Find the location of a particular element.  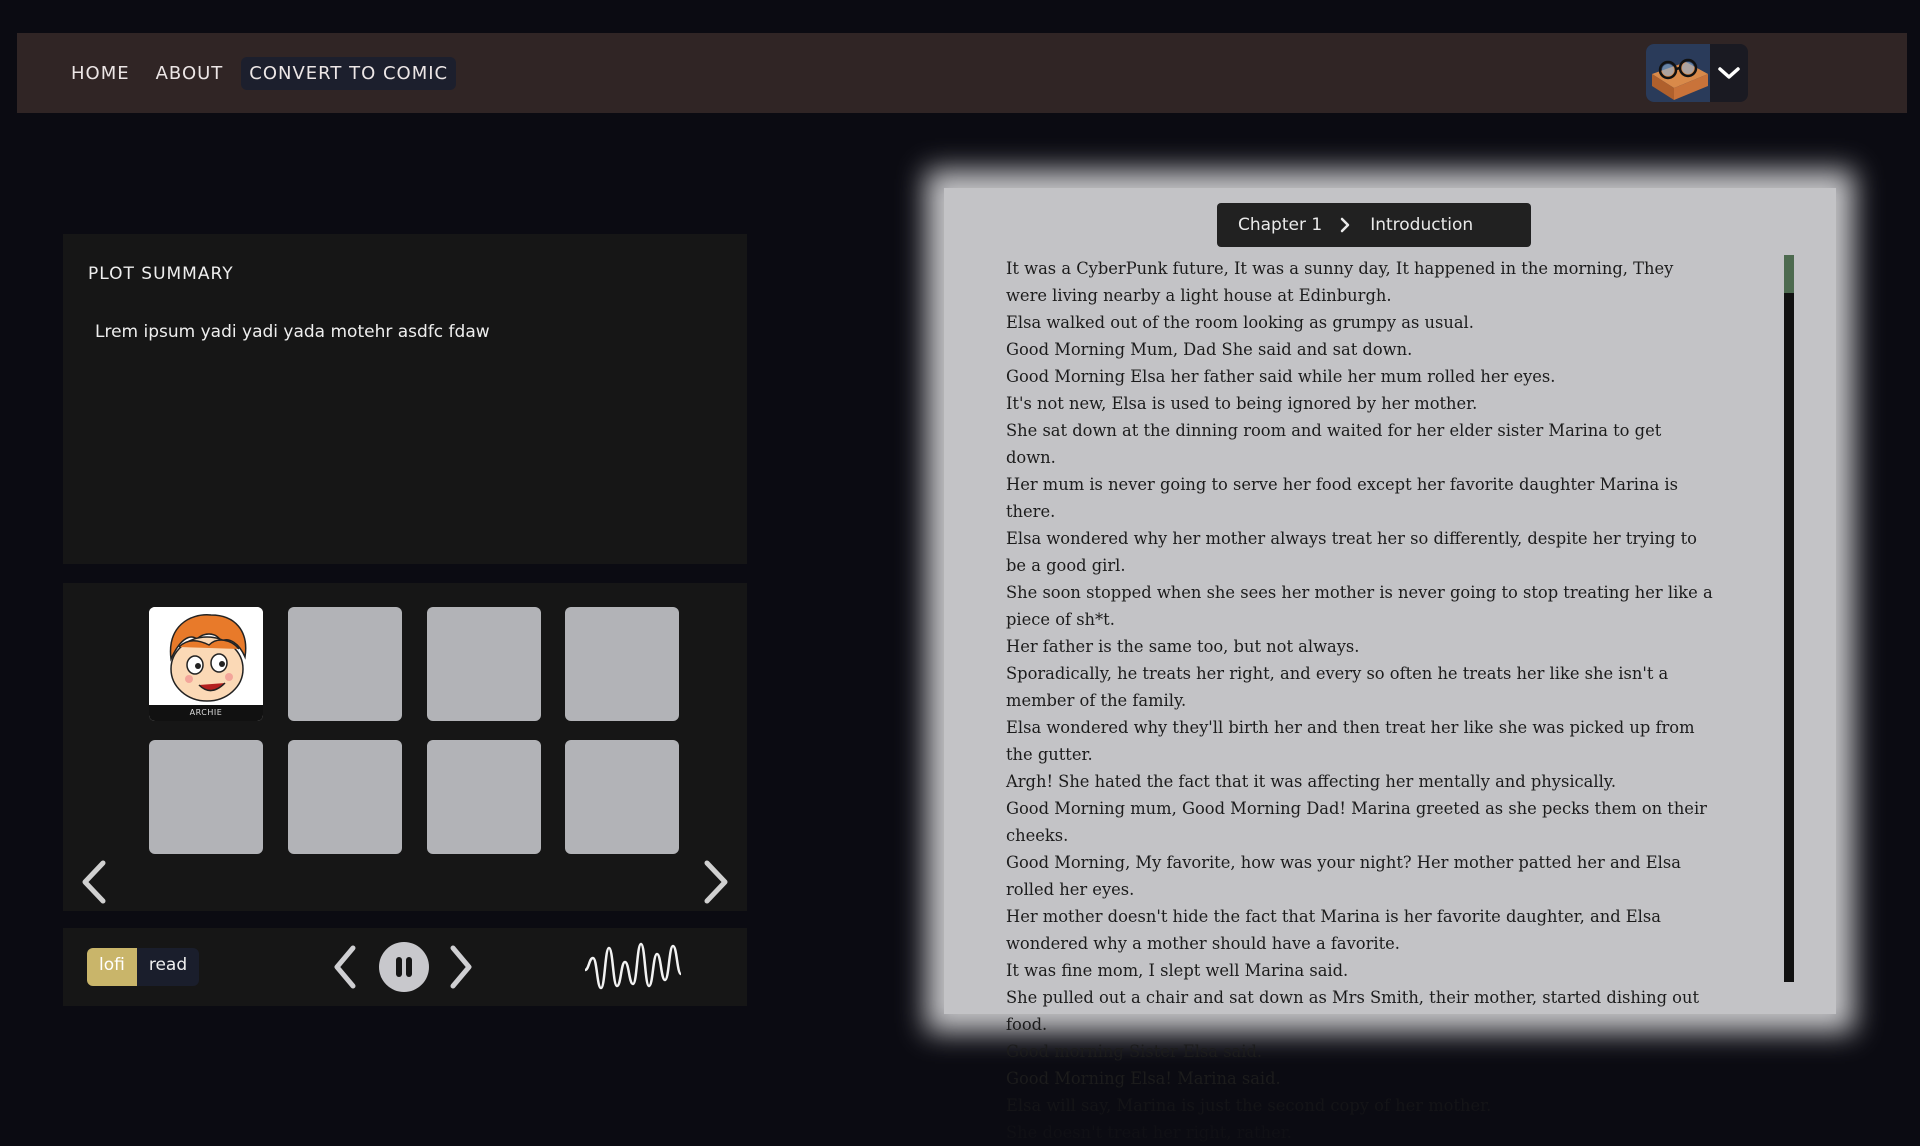

main-nav: HOME ABOUT CONVERT TO COMIC is located at coordinates (260, 73).